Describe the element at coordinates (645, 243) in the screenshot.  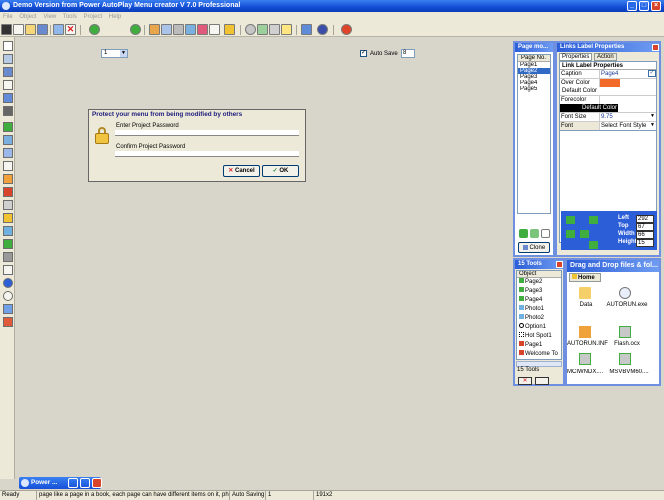
I see `height-input: 15` at that location.